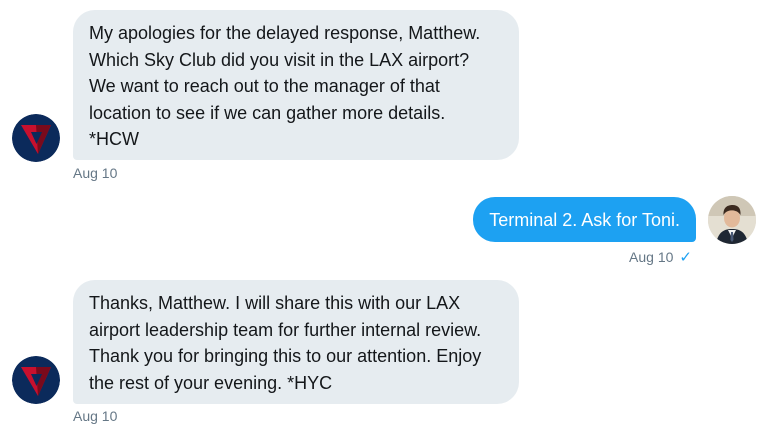 This screenshot has height=436, width=768. I want to click on user-photo, so click(732, 220).